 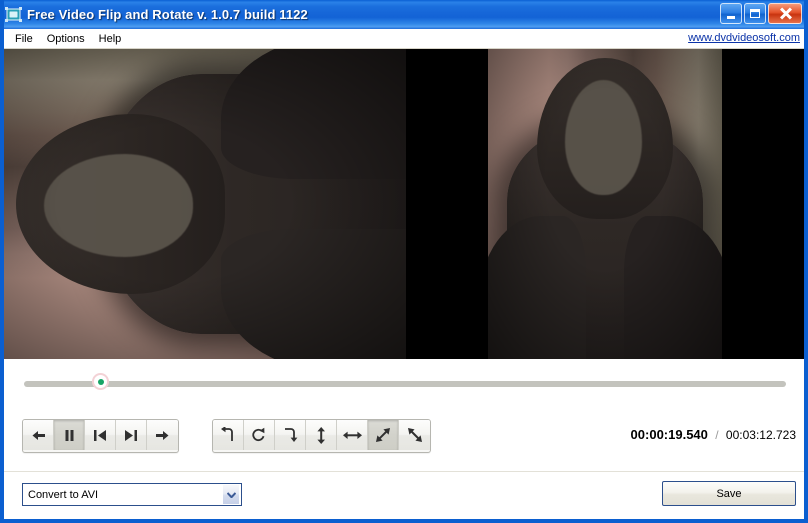 What do you see at coordinates (132, 494) in the screenshot?
I see `output-format-select: Convert to AVI` at bounding box center [132, 494].